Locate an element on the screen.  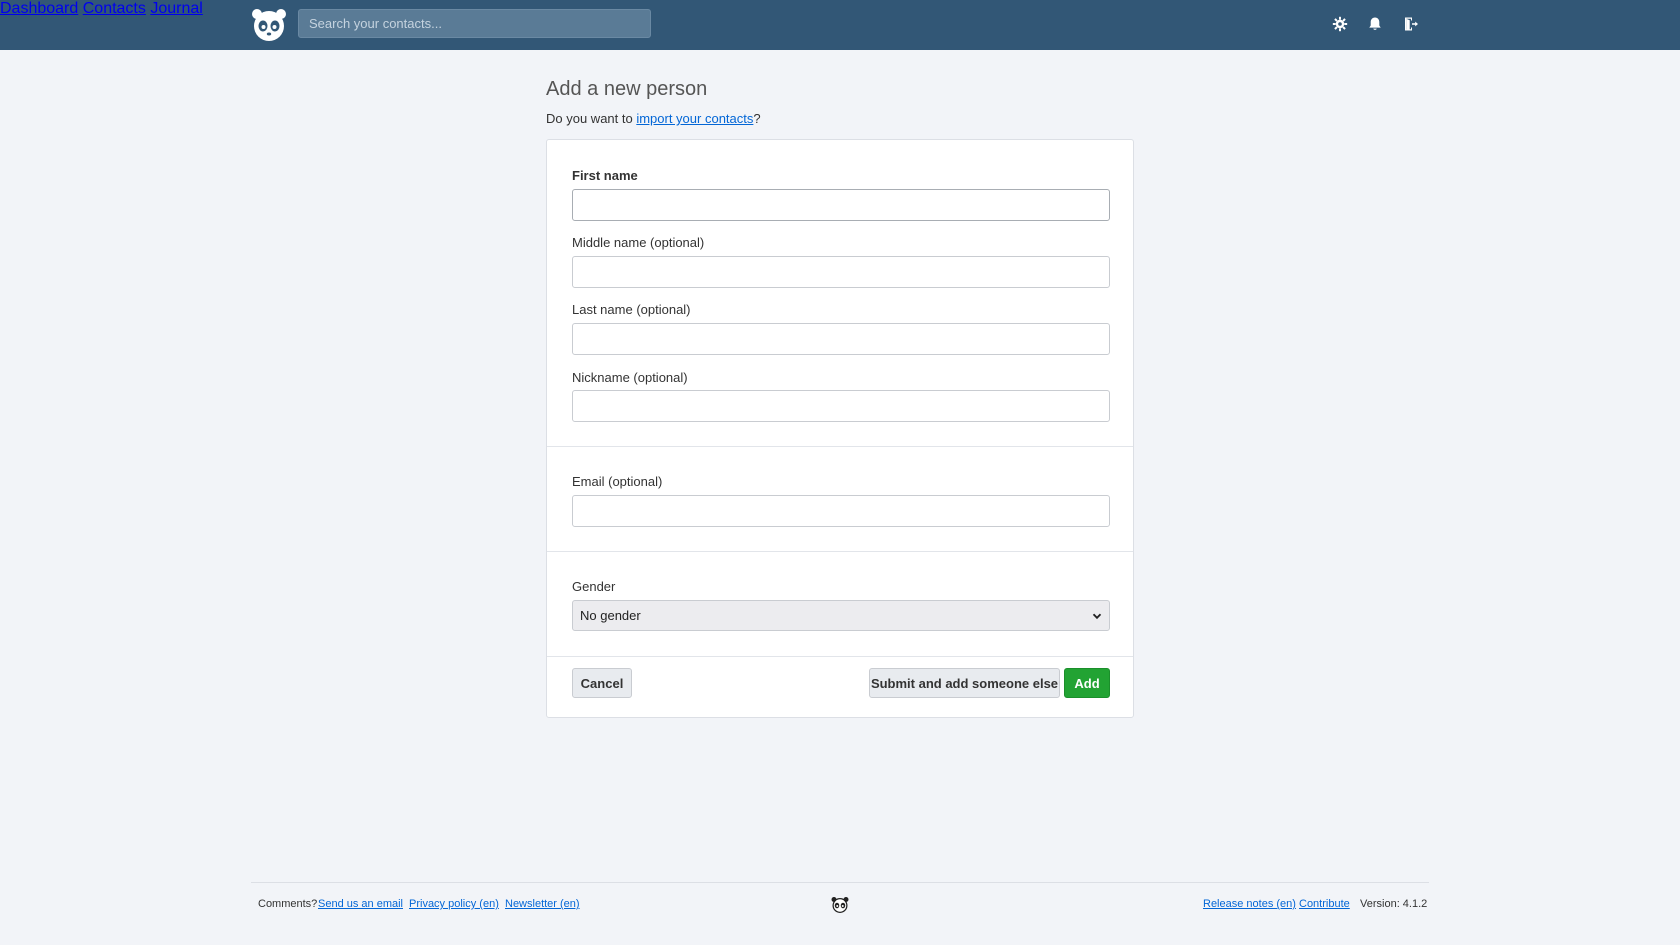
gender-label: Gender is located at coordinates (594, 586).